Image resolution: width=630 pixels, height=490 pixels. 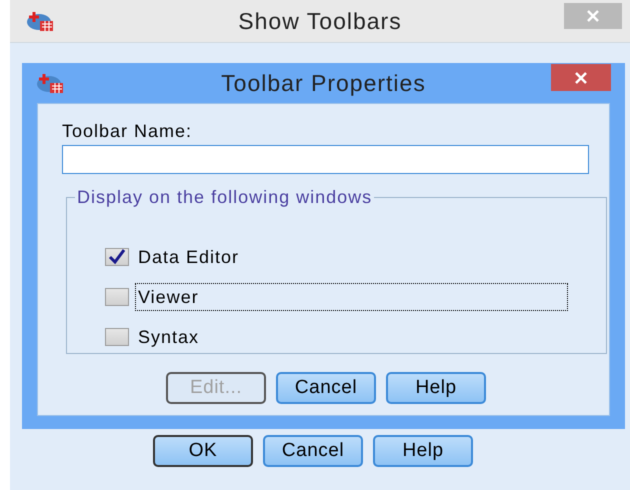 I want to click on toolbar-name-field, so click(x=325, y=159).